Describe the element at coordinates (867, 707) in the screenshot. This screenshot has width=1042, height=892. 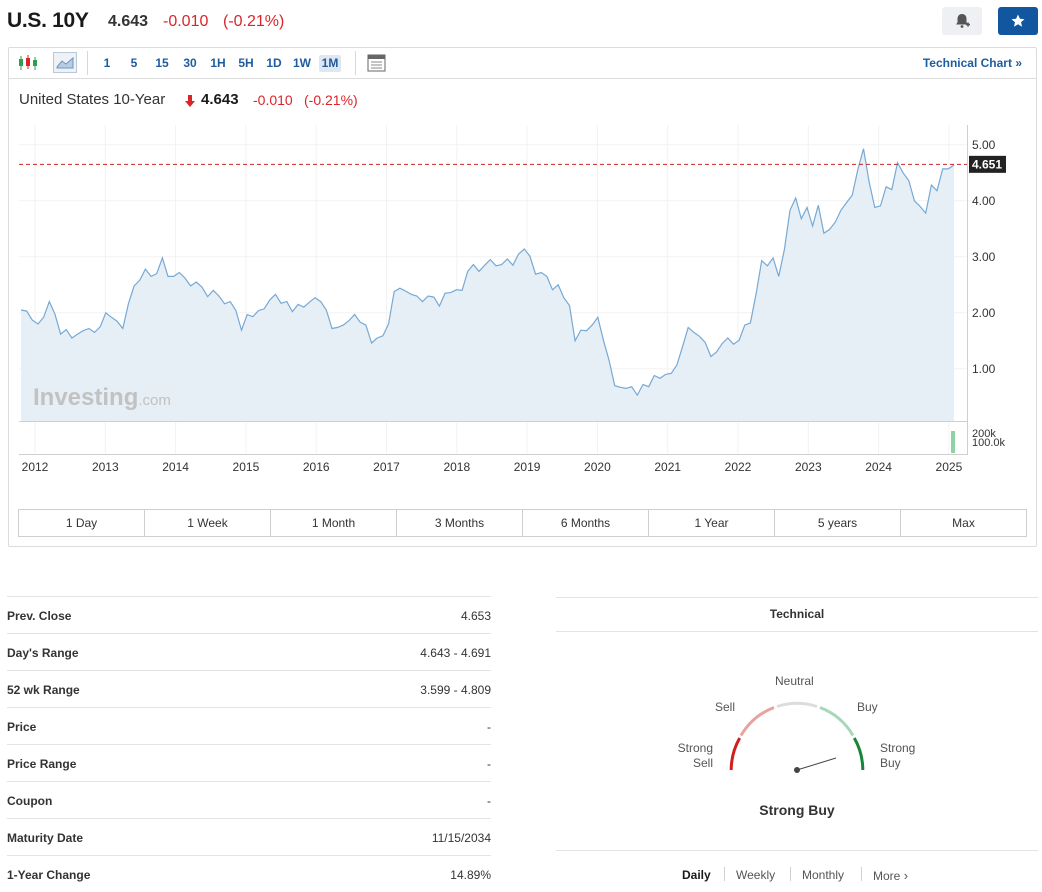
I see `gauge-label-buy: Buy` at that location.